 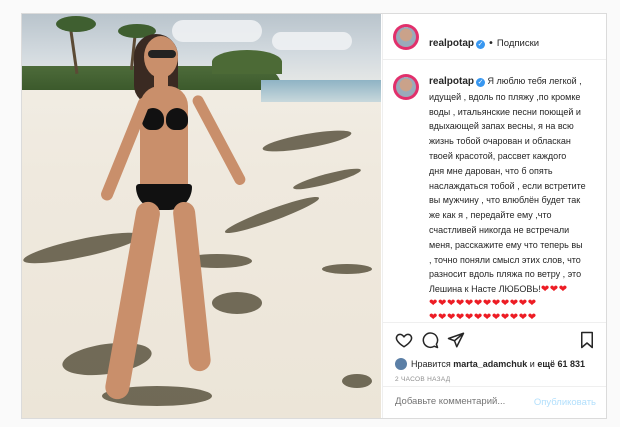 I want to click on caption-line: вдыхающей запах весны, я на всю, so click(x=501, y=126).